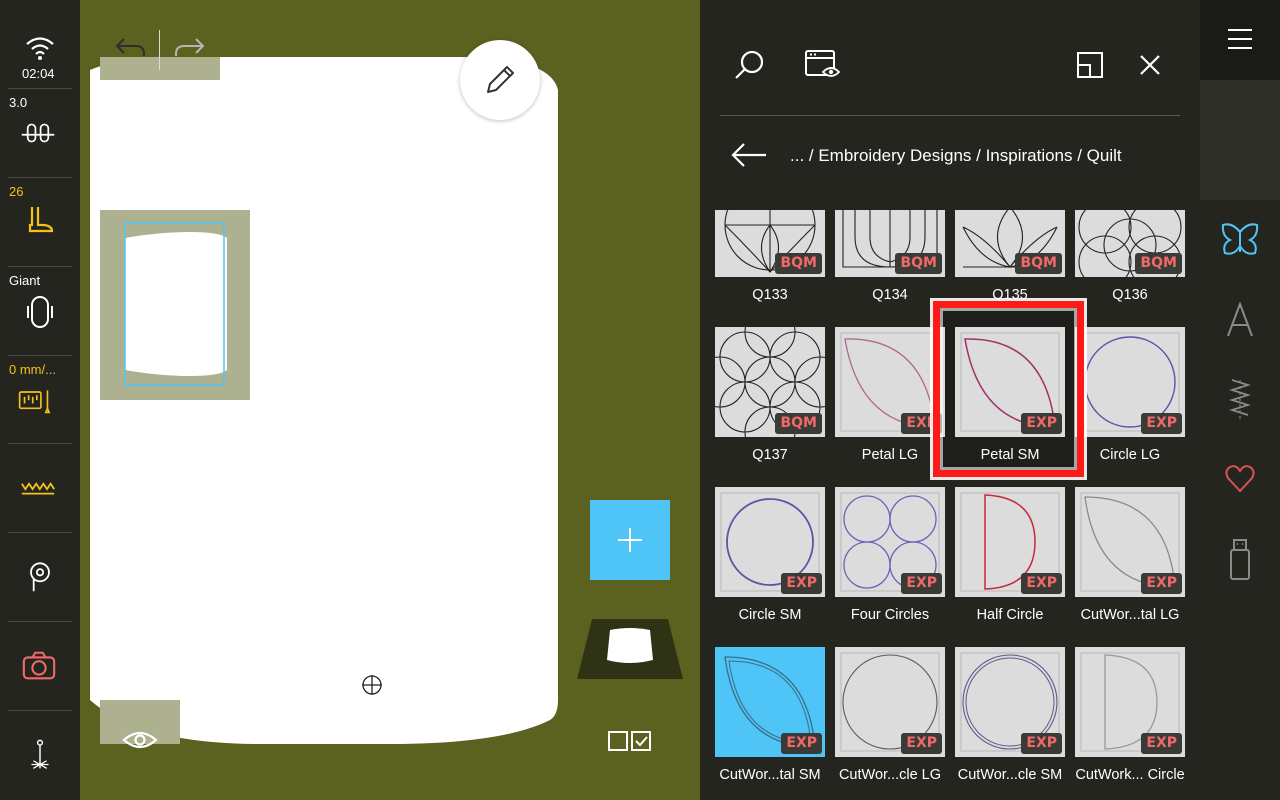 This screenshot has height=800, width=1280. I want to click on pencil-icon, so click(500, 79).